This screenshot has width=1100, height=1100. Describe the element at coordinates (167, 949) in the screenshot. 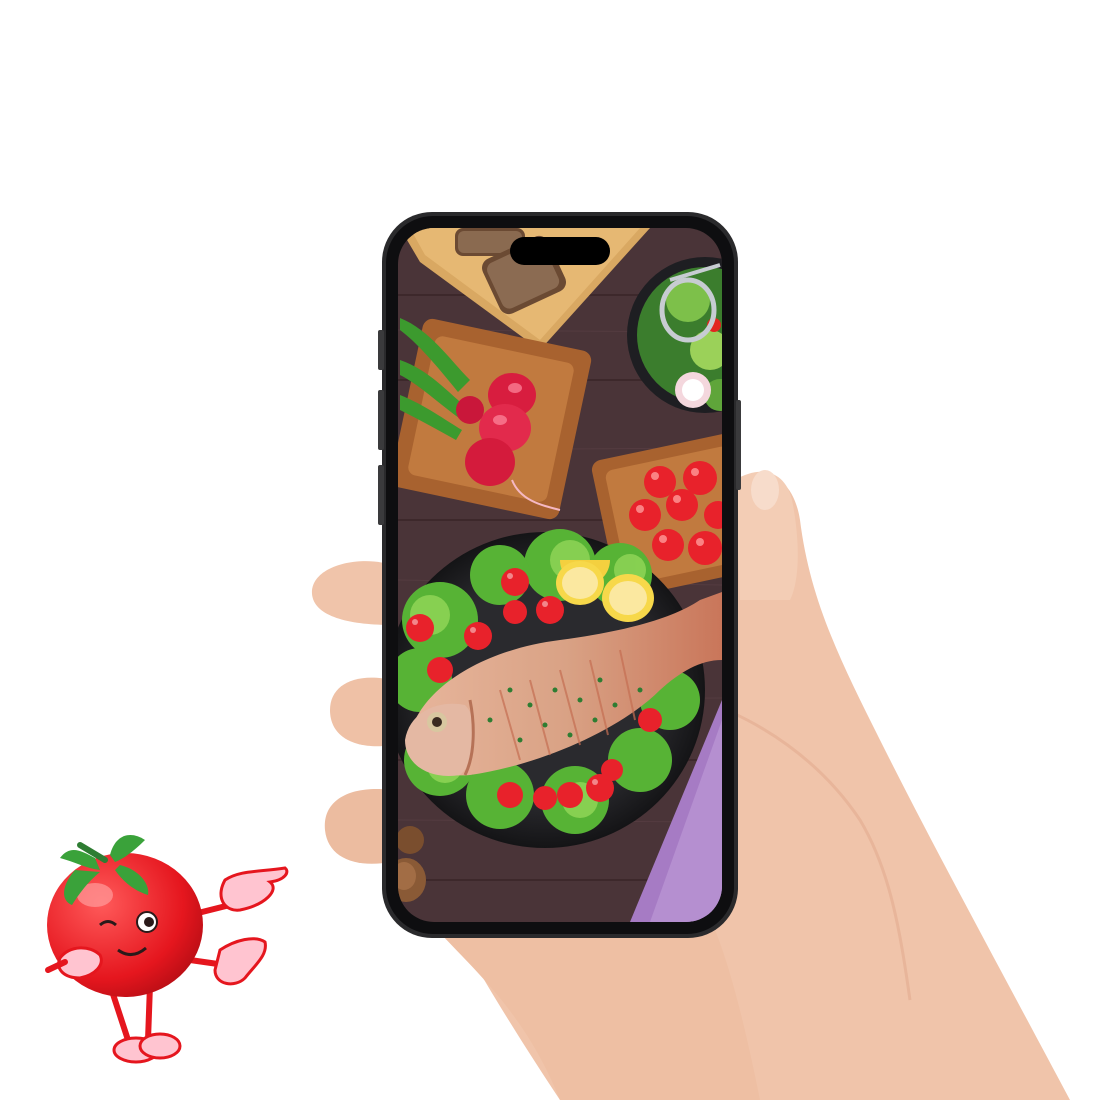

I see `tomato-mascot-icon` at that location.